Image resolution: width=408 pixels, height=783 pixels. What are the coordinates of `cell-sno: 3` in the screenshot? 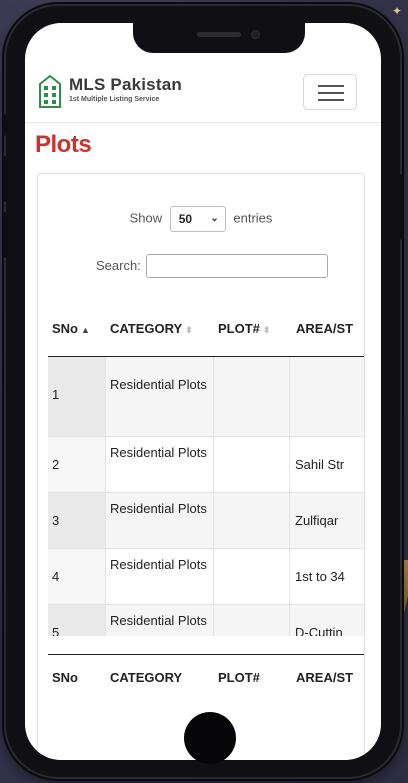 It's located at (56, 520).